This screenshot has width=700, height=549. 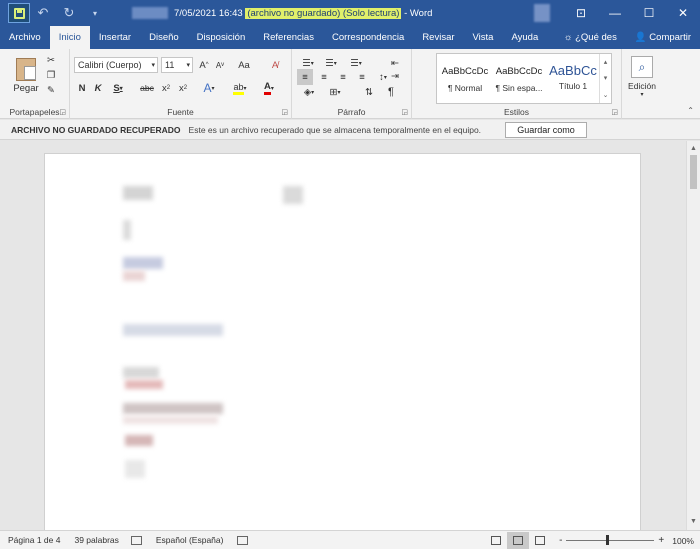 I want to click on tab-referencias: Referencias, so click(x=288, y=37).